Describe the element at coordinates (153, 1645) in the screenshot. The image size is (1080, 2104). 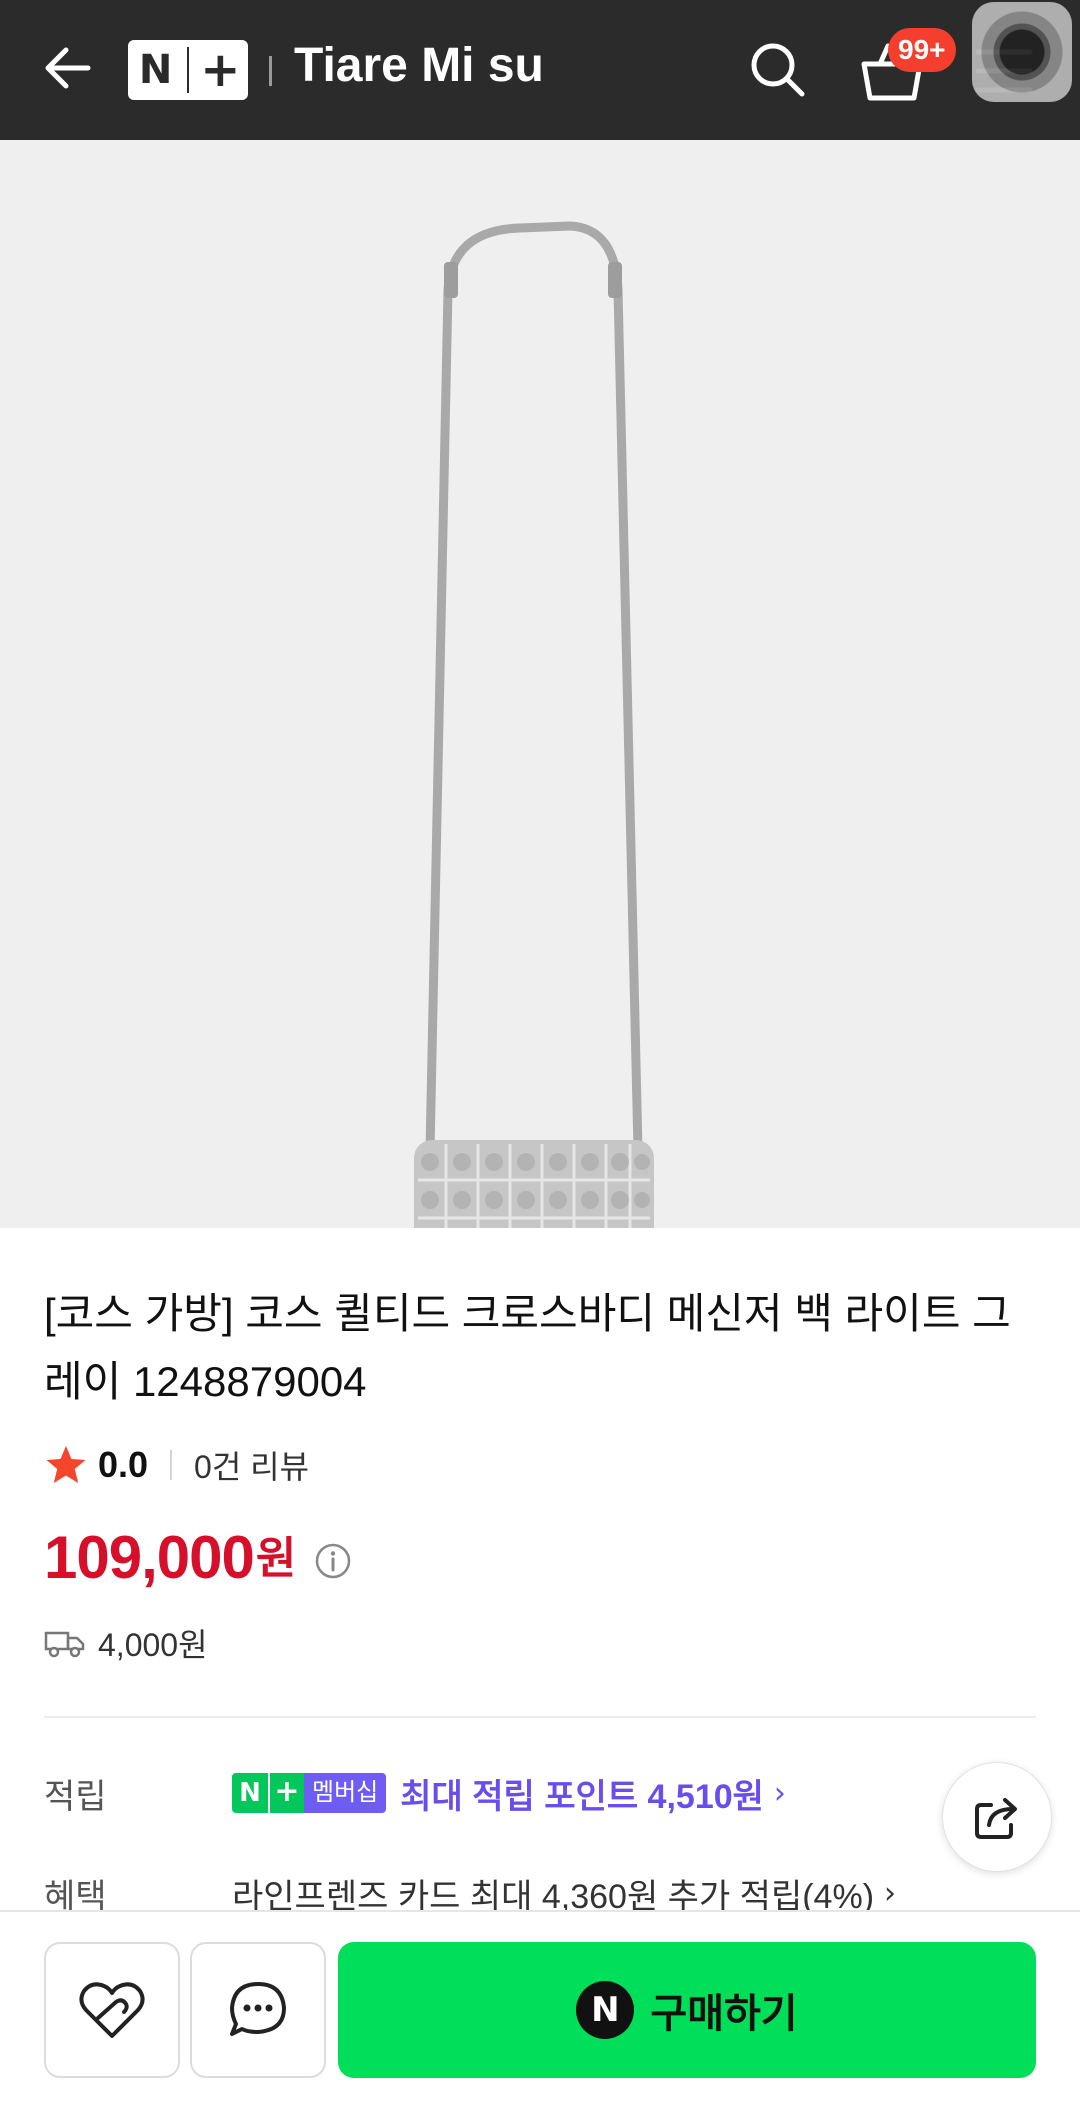
I see `shipping-fee: 4,000원` at that location.